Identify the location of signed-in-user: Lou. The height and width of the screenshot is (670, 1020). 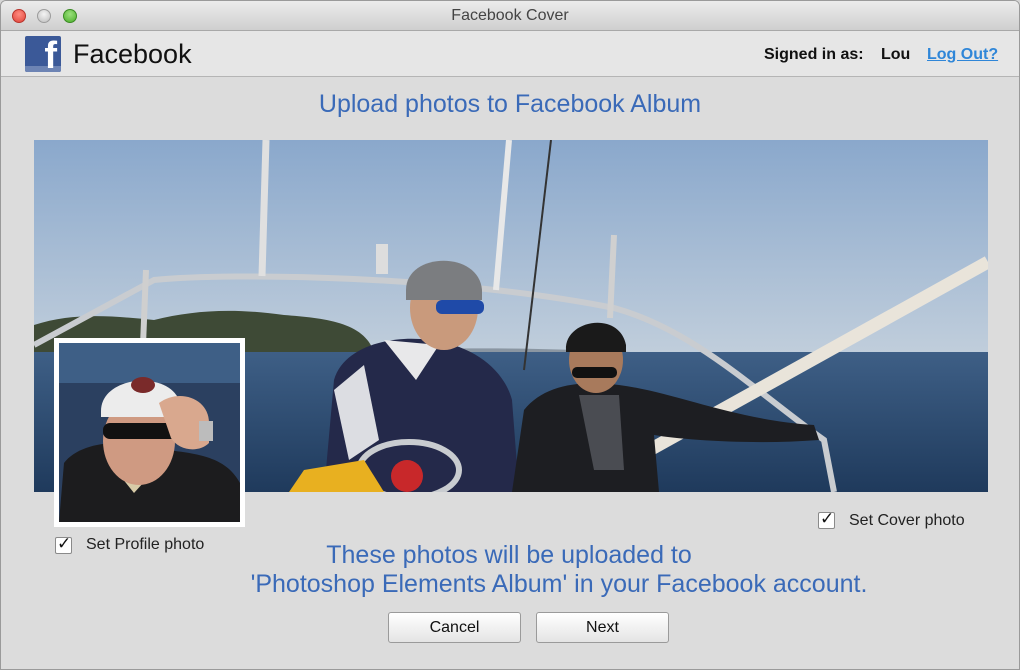
(896, 54).